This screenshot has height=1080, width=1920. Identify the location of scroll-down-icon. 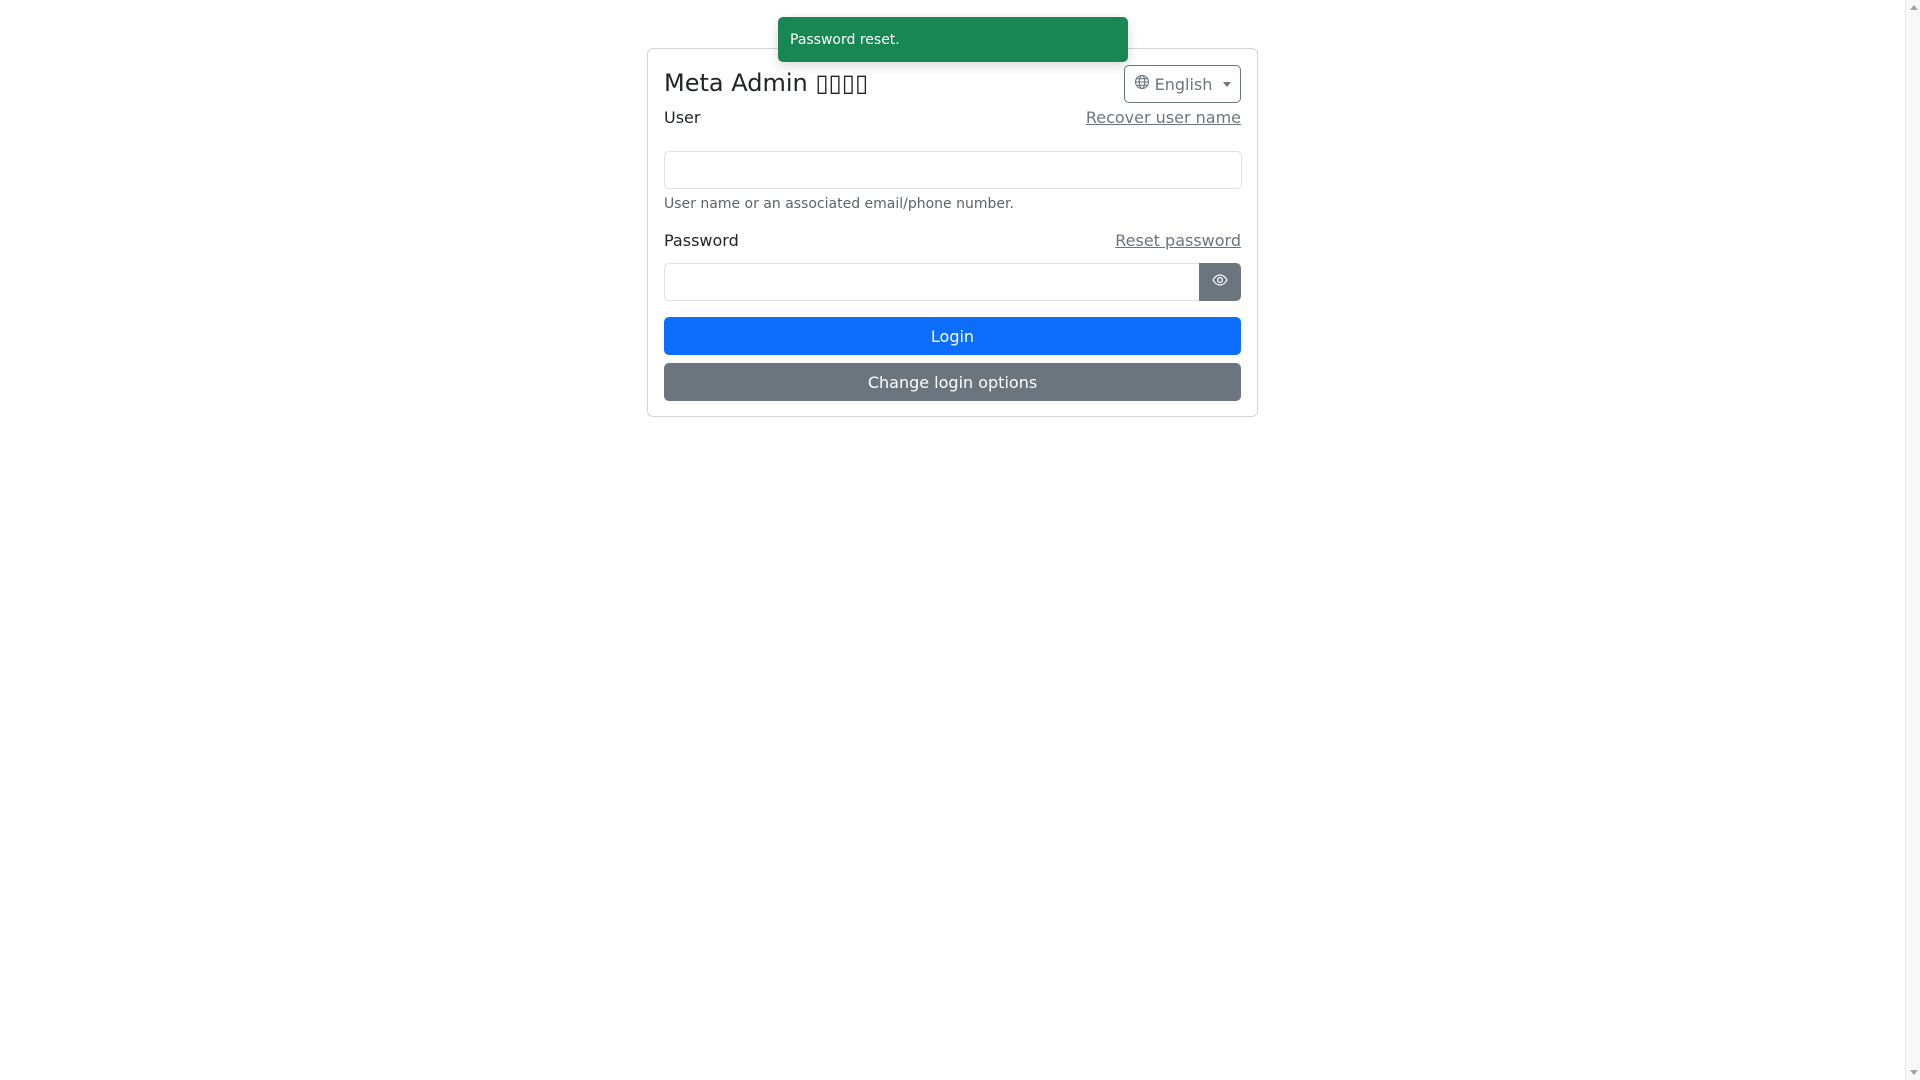
(1914, 1072).